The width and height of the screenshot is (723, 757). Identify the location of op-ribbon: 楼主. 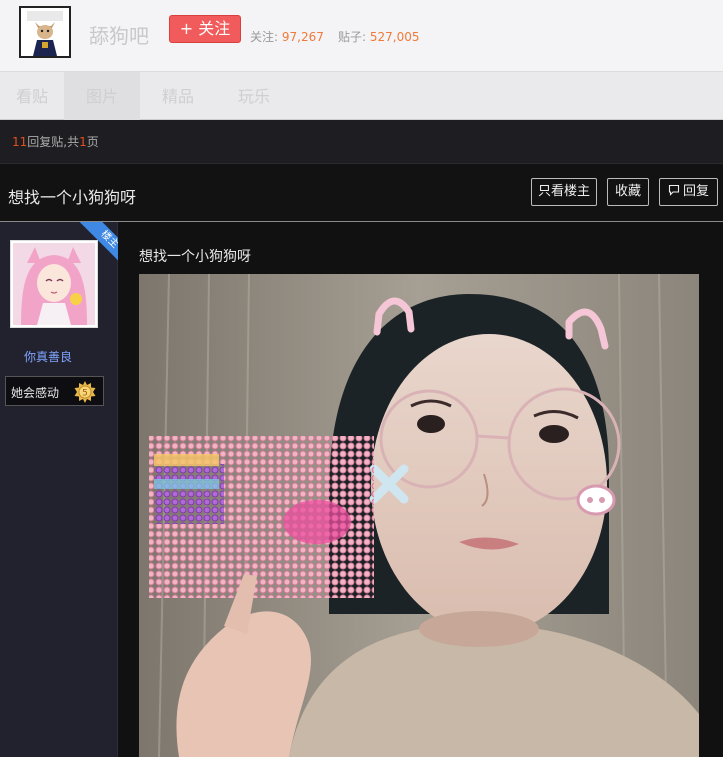
(89, 251).